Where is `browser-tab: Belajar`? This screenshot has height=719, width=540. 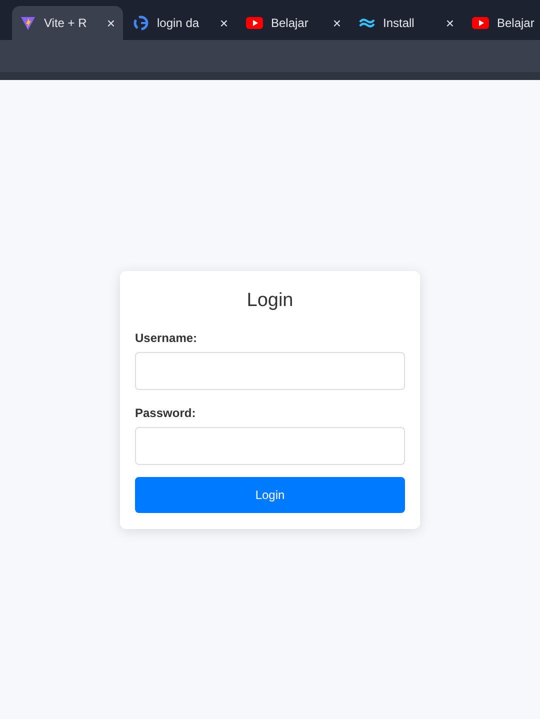 browser-tab: Belajar is located at coordinates (502, 23).